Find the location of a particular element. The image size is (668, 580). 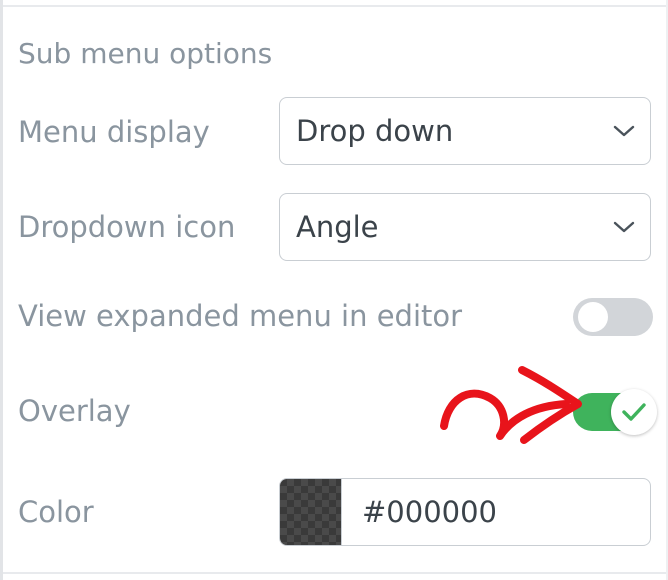

menu-display-label: Menu display is located at coordinates (114, 132).